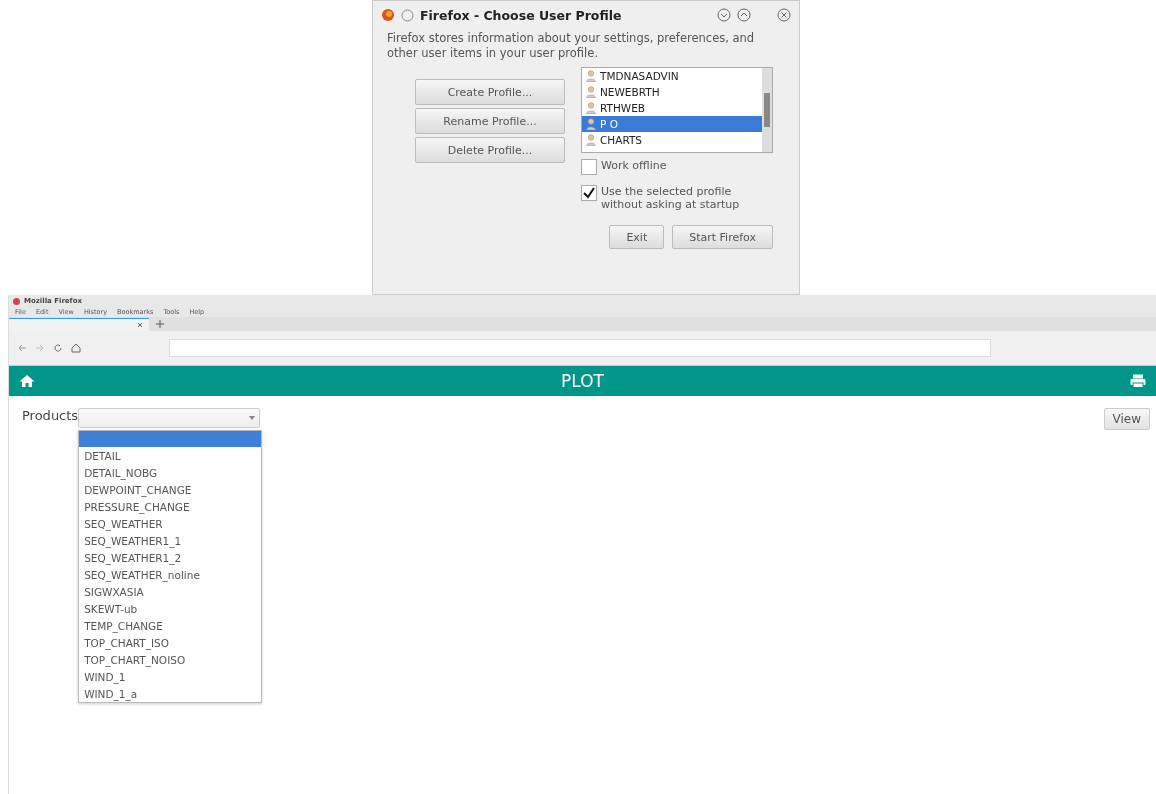 The height and width of the screenshot is (794, 1156). What do you see at coordinates (170, 540) in the screenshot?
I see `dropdown-option: SEQ_WEATHER1_1` at bounding box center [170, 540].